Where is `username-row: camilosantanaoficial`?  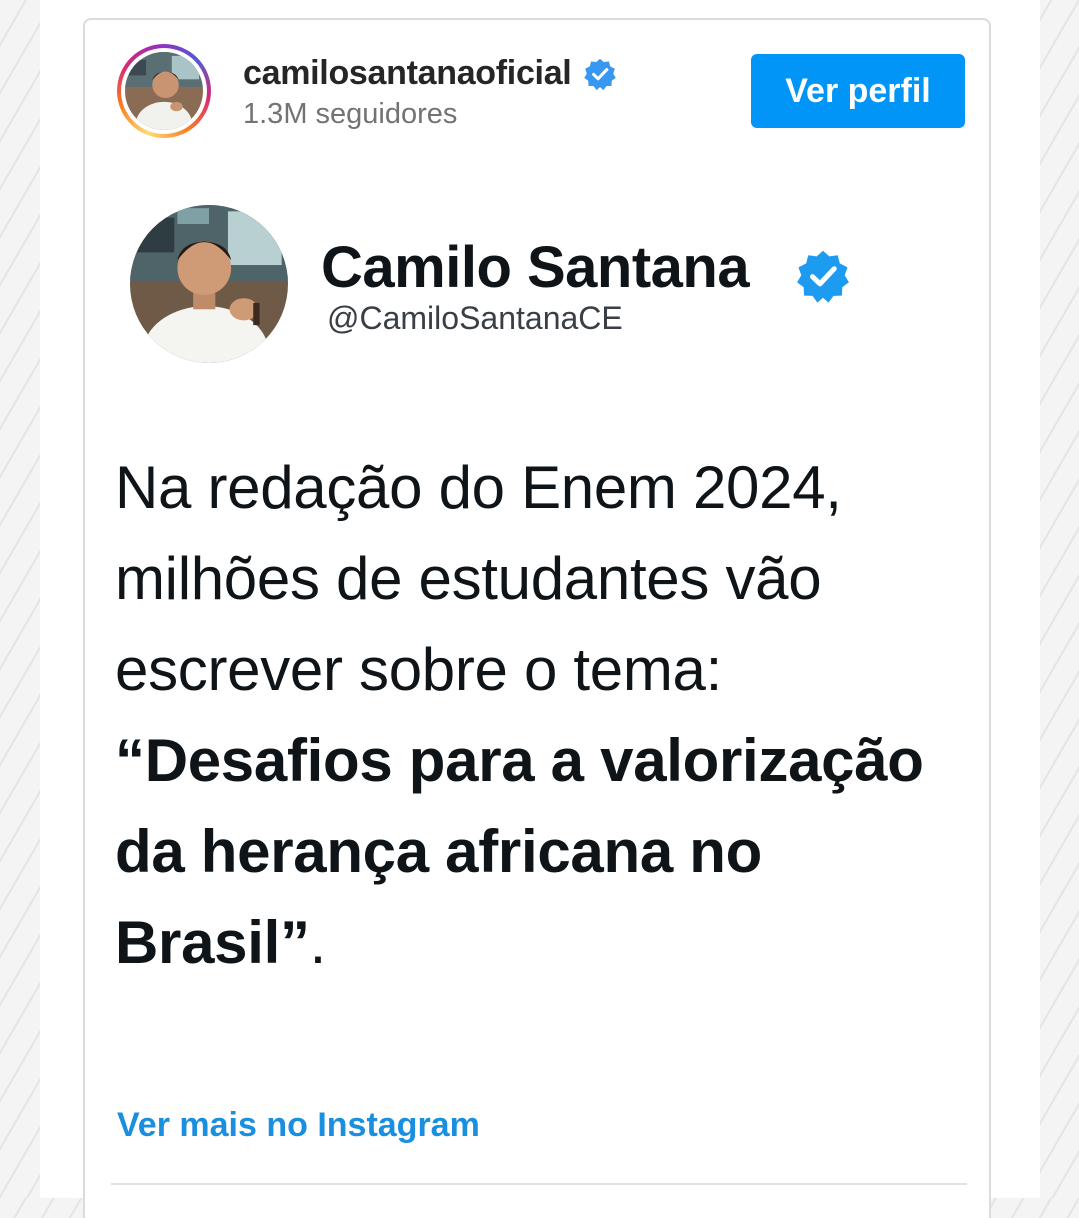 username-row: camilosantanaoficial is located at coordinates (430, 73).